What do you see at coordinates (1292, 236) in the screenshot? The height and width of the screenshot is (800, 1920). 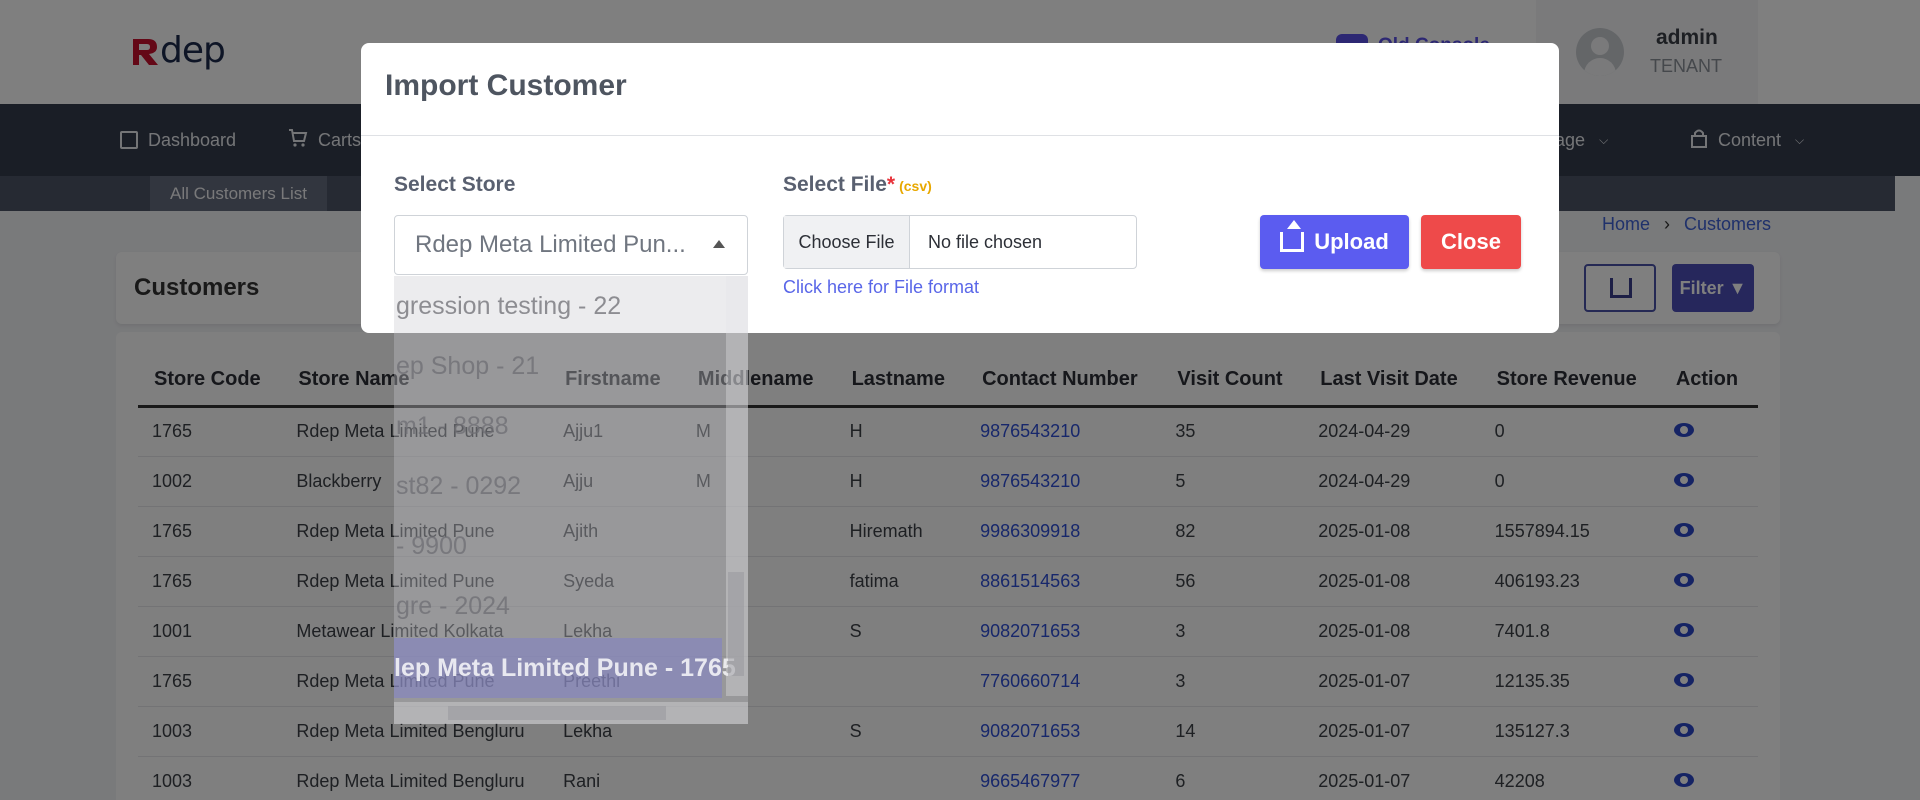 I see `upload-icon` at bounding box center [1292, 236].